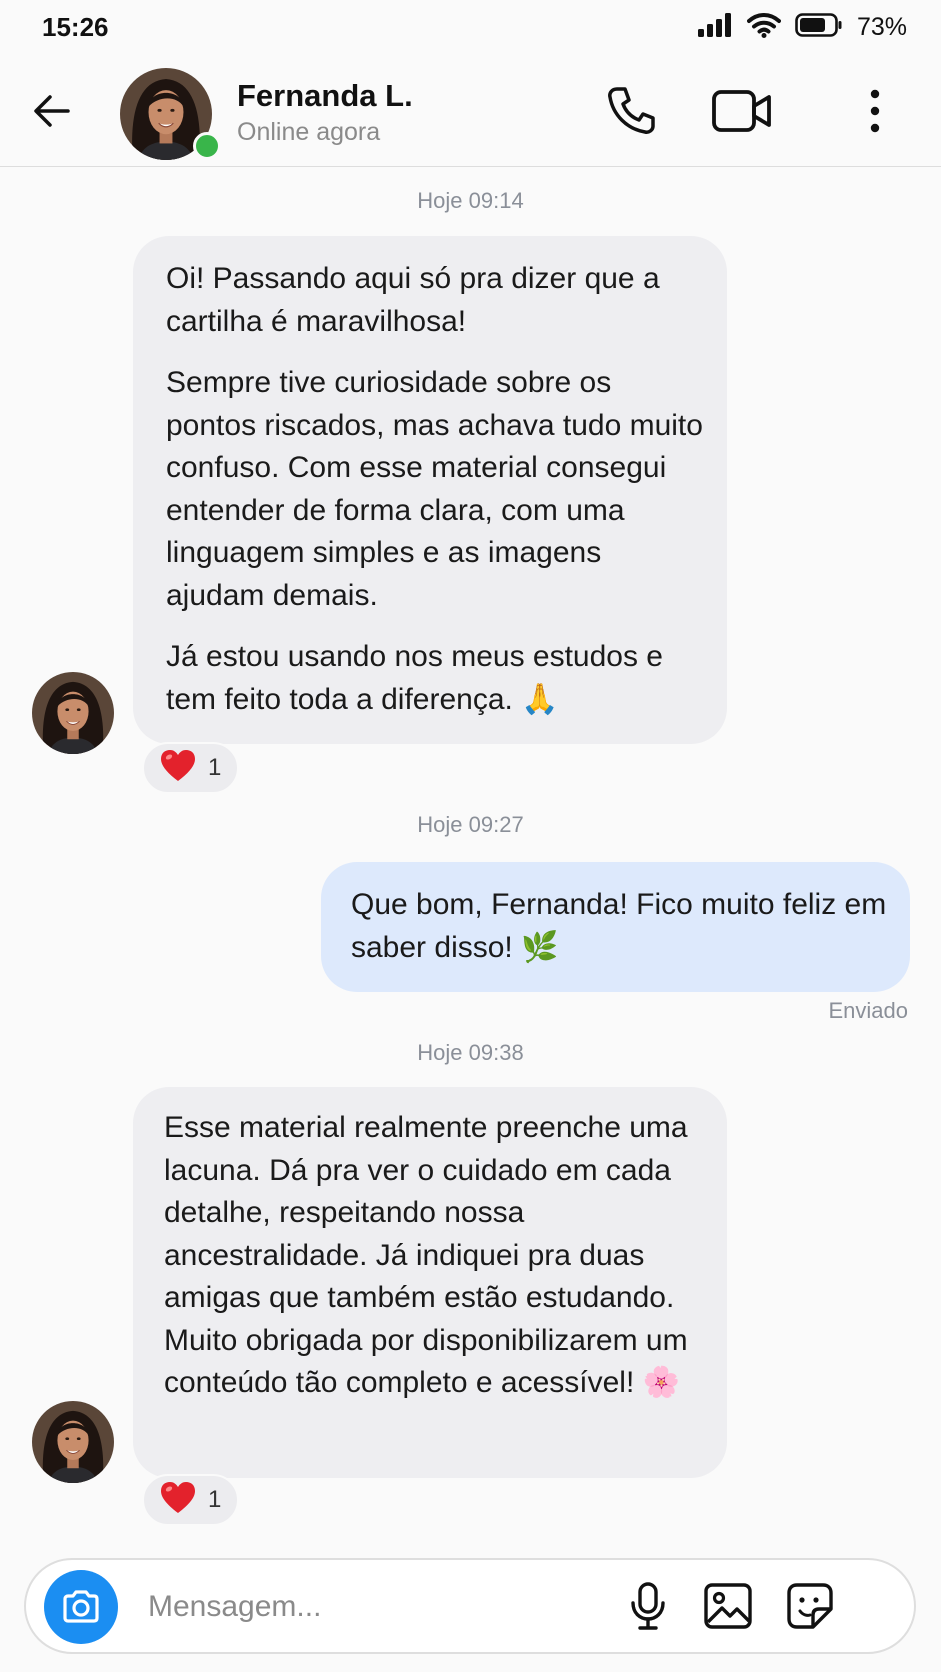 Image resolution: width=941 pixels, height=1672 pixels. I want to click on gallery-button, so click(728, 1606).